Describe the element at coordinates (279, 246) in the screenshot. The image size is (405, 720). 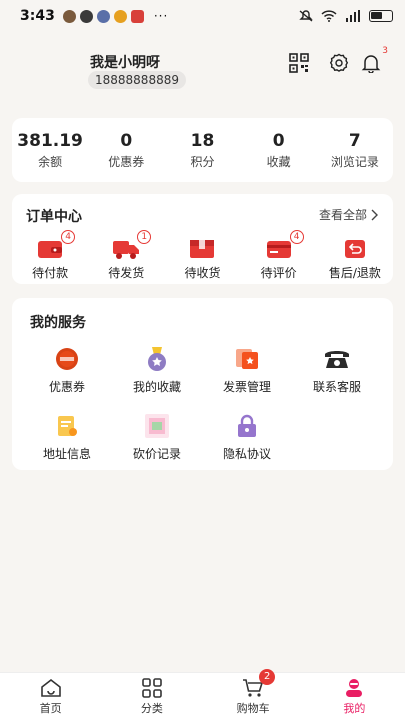
I see `card-icon: 4` at that location.